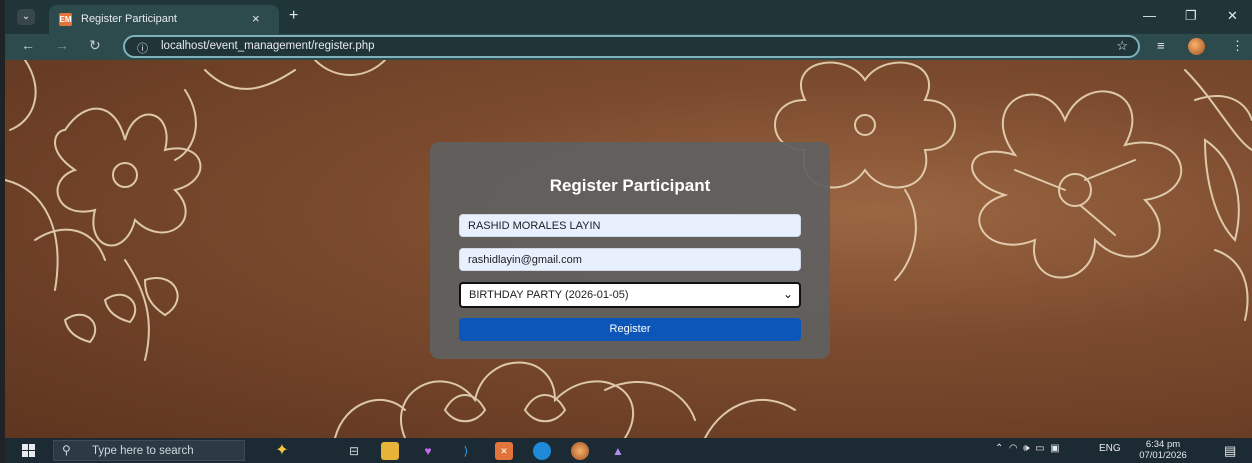 This screenshot has width=1252, height=463. What do you see at coordinates (143, 451) in the screenshot?
I see `taskbar-search-placeholder: Type here to search` at bounding box center [143, 451].